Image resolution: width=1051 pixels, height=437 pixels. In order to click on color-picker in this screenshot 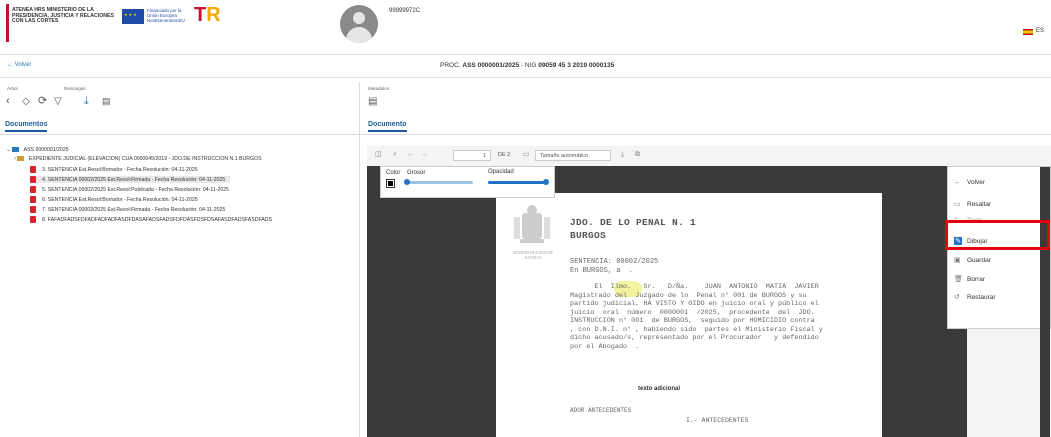, I will do `click(390, 183)`.